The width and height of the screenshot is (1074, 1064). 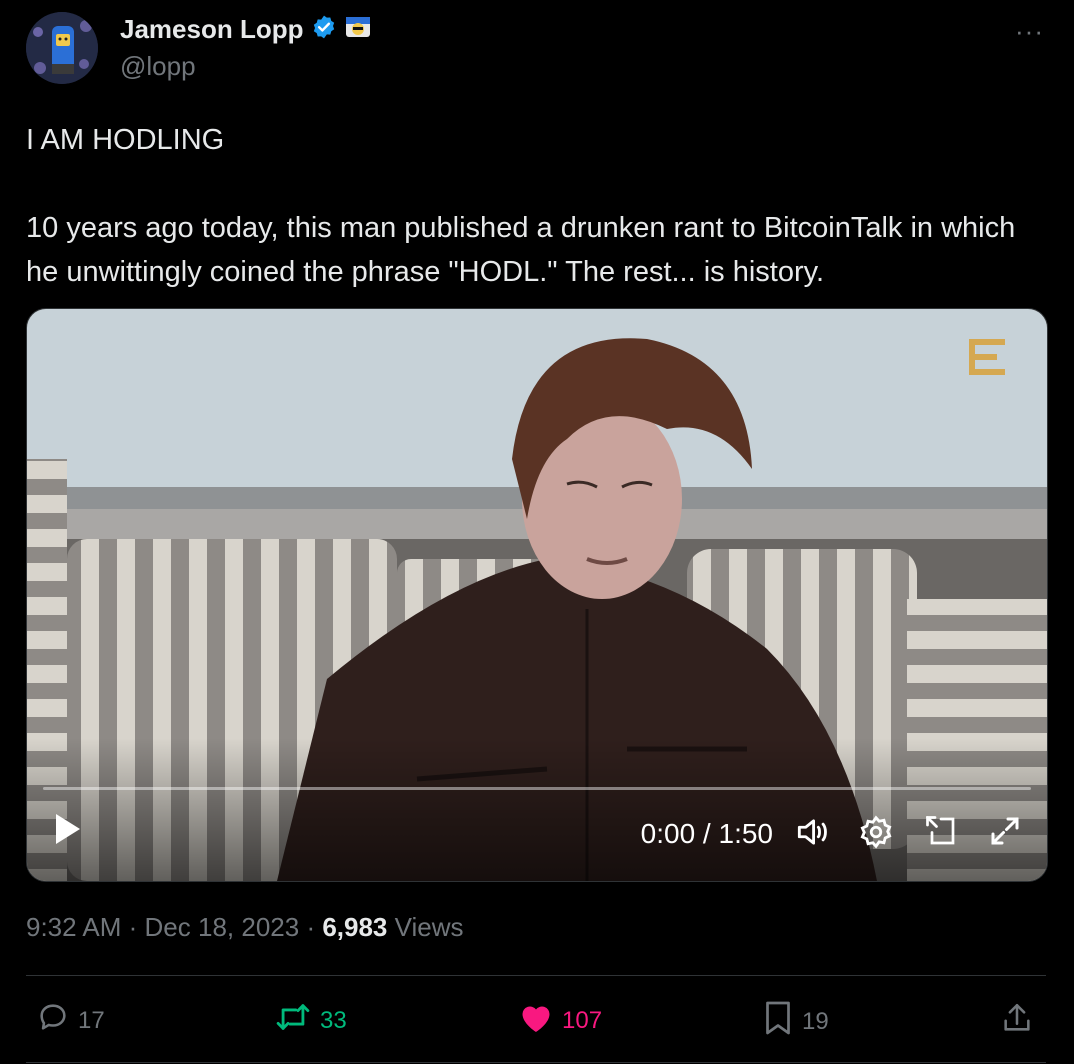 What do you see at coordinates (62, 48) in the screenshot?
I see `avatar` at bounding box center [62, 48].